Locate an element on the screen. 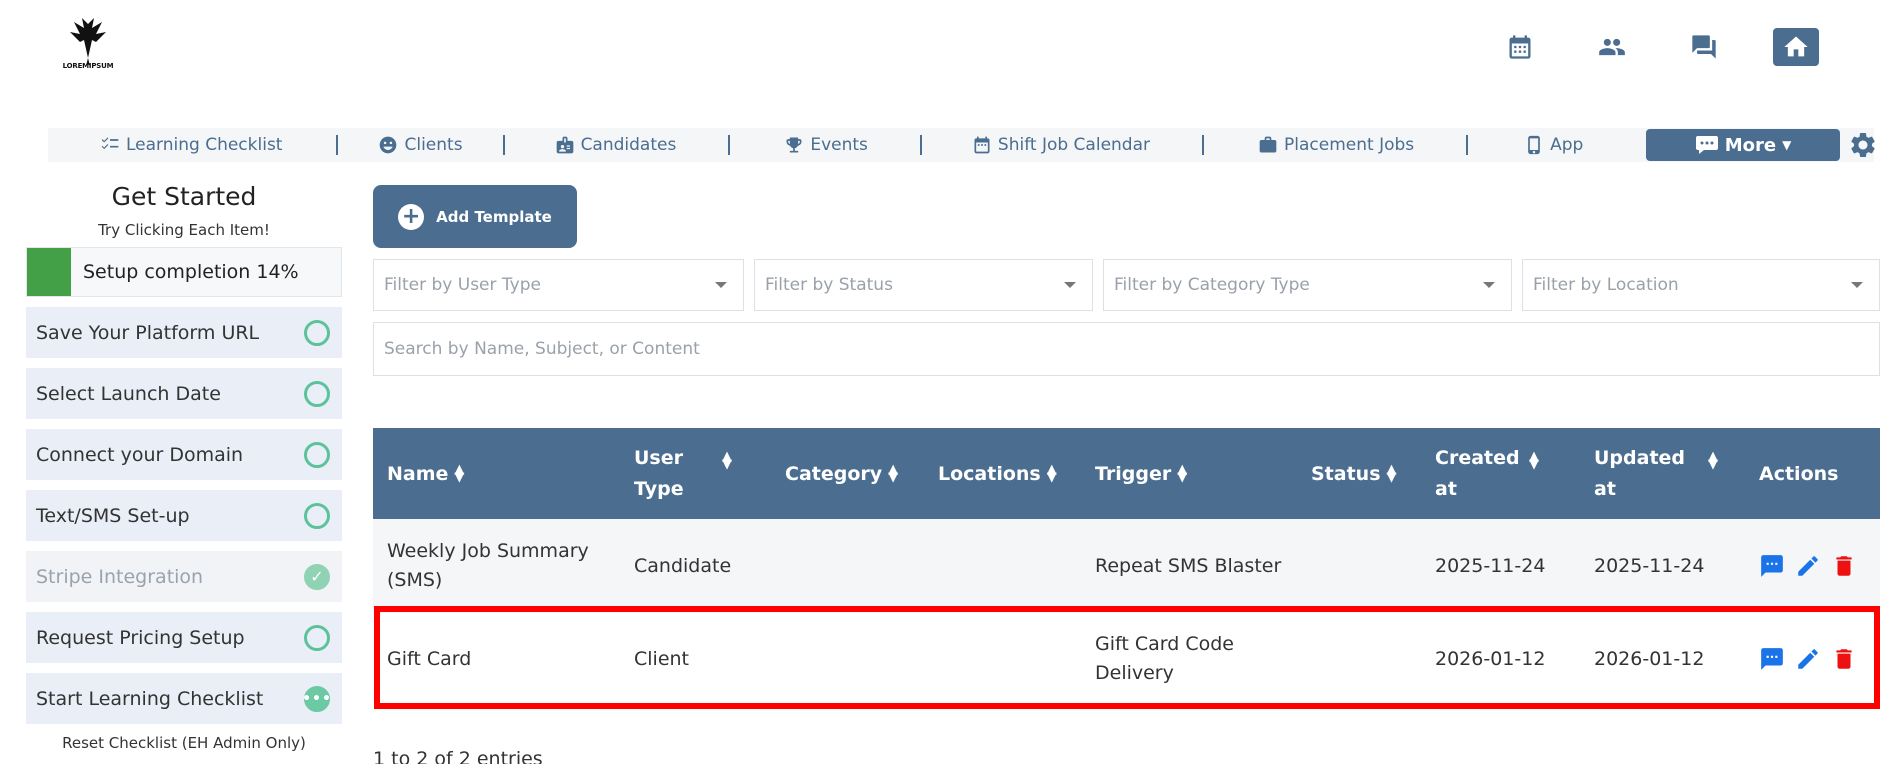 Image resolution: width=1901 pixels, height=764 pixels. cell-locations is located at coordinates (1002, 566).